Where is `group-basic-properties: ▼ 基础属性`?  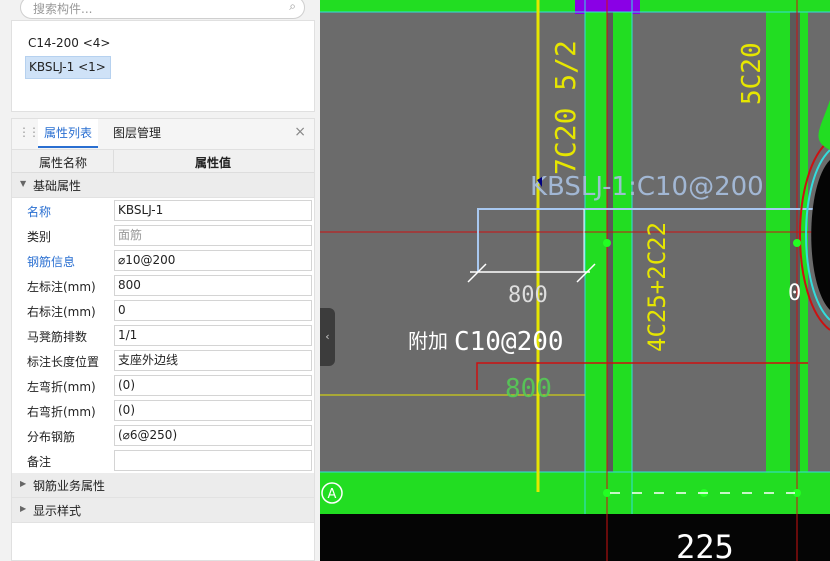 group-basic-properties: ▼ 基础属性 is located at coordinates (163, 185).